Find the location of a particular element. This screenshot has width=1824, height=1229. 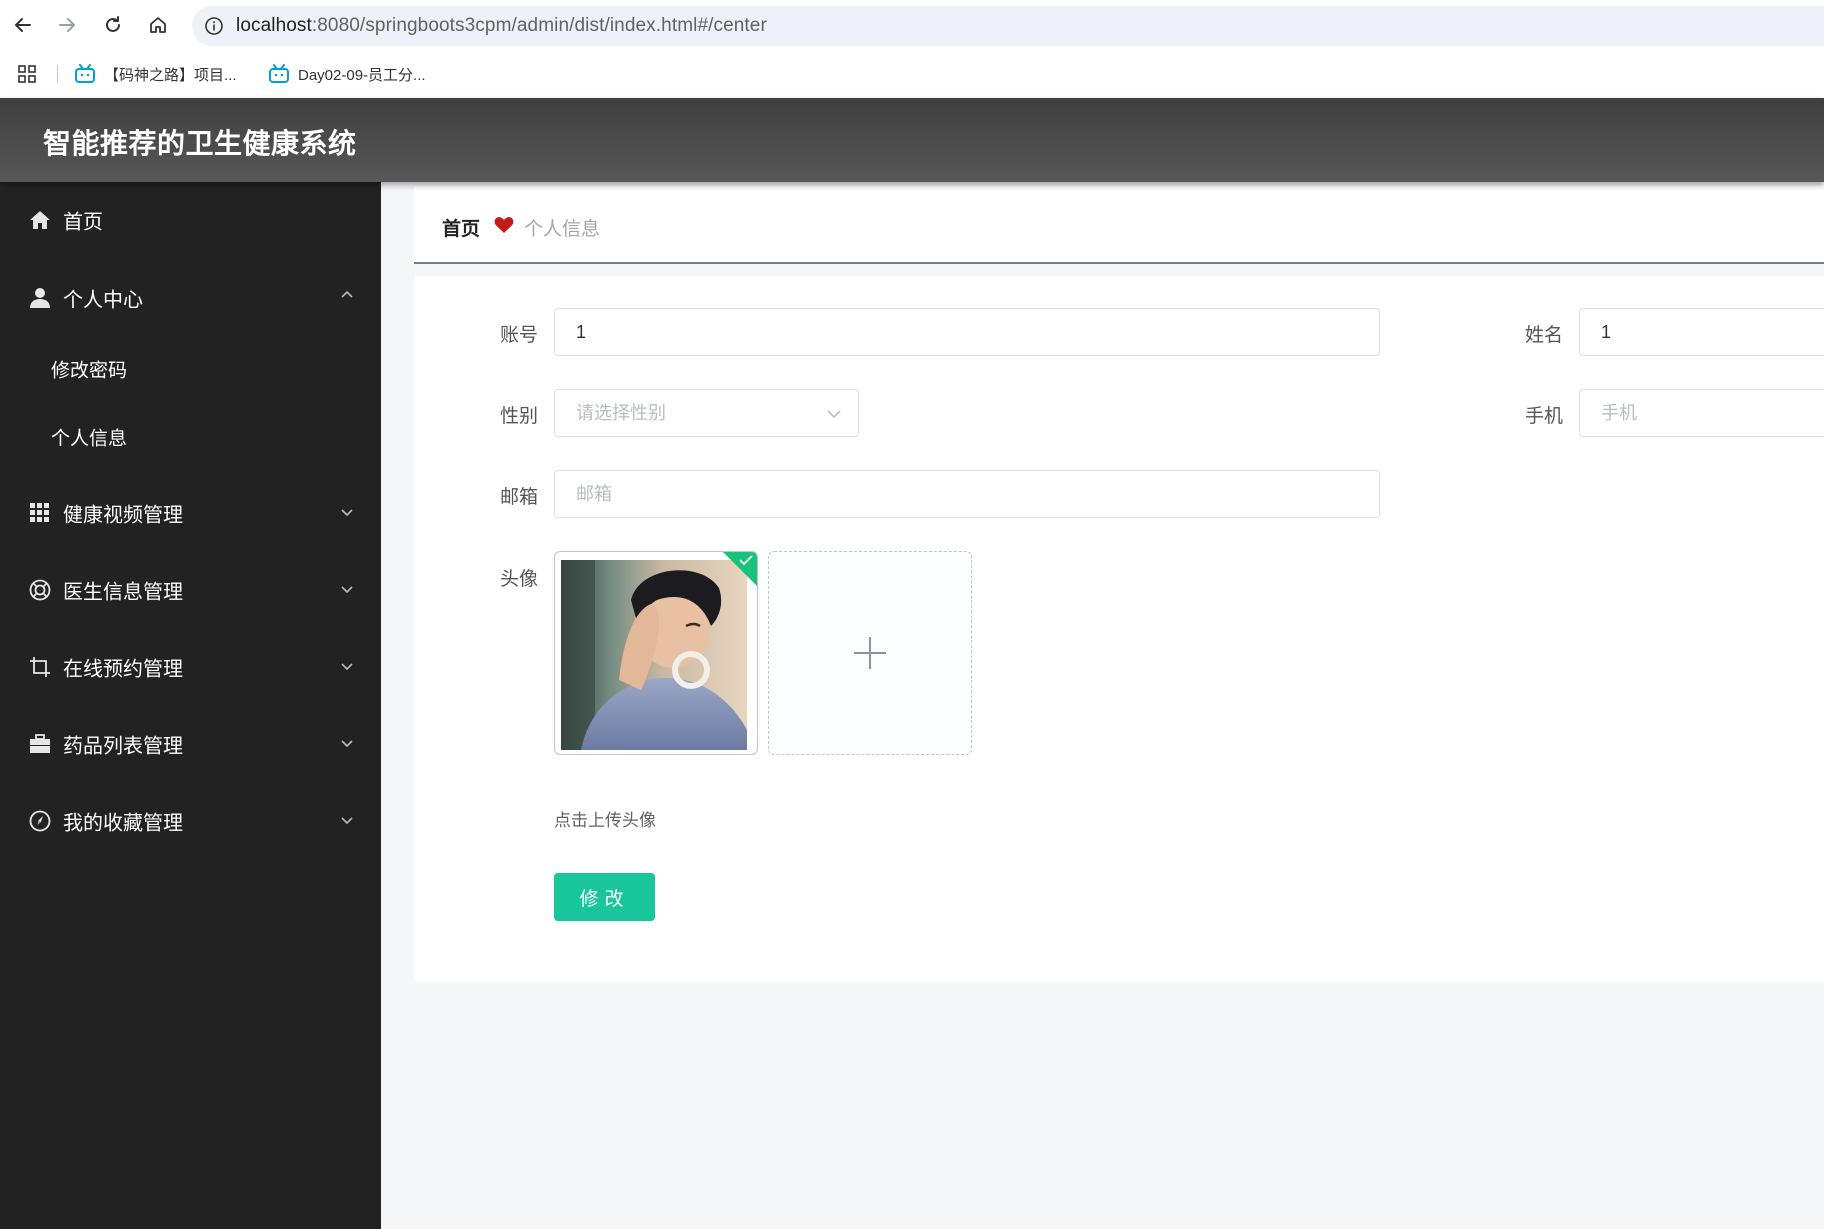

upload-avatar-button is located at coordinates (870, 653).